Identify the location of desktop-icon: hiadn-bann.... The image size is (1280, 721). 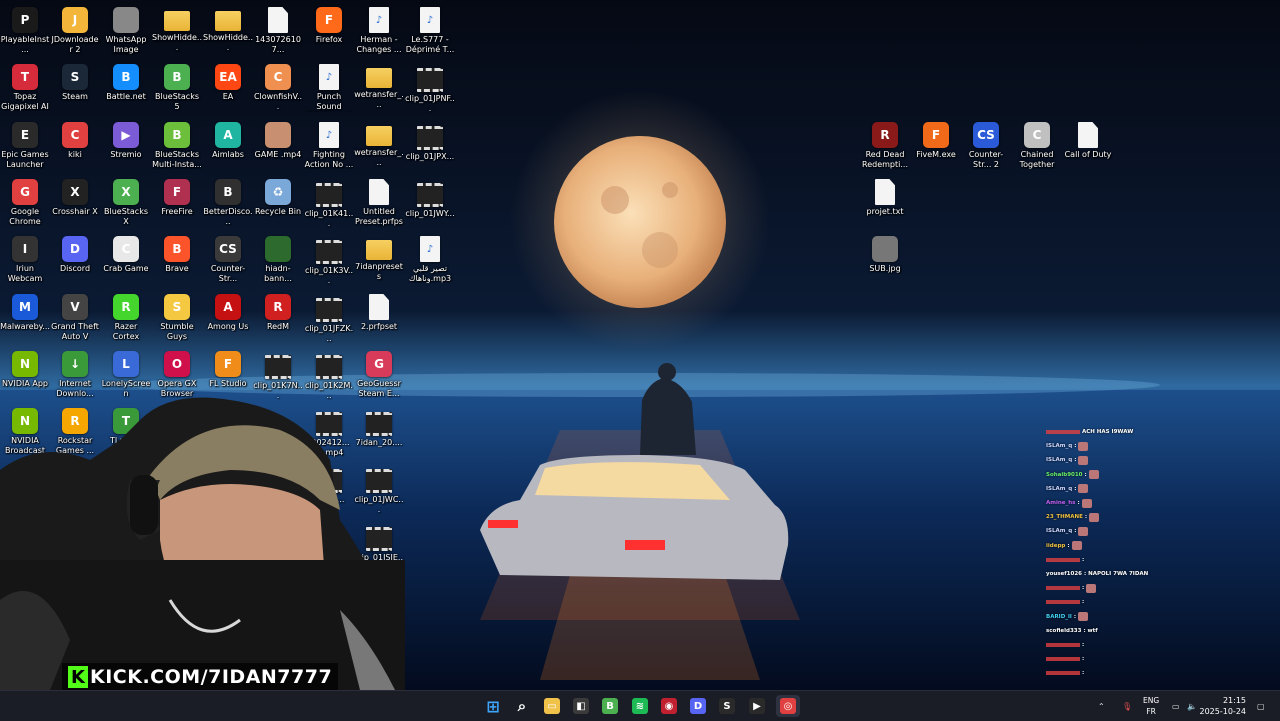
(278, 257).